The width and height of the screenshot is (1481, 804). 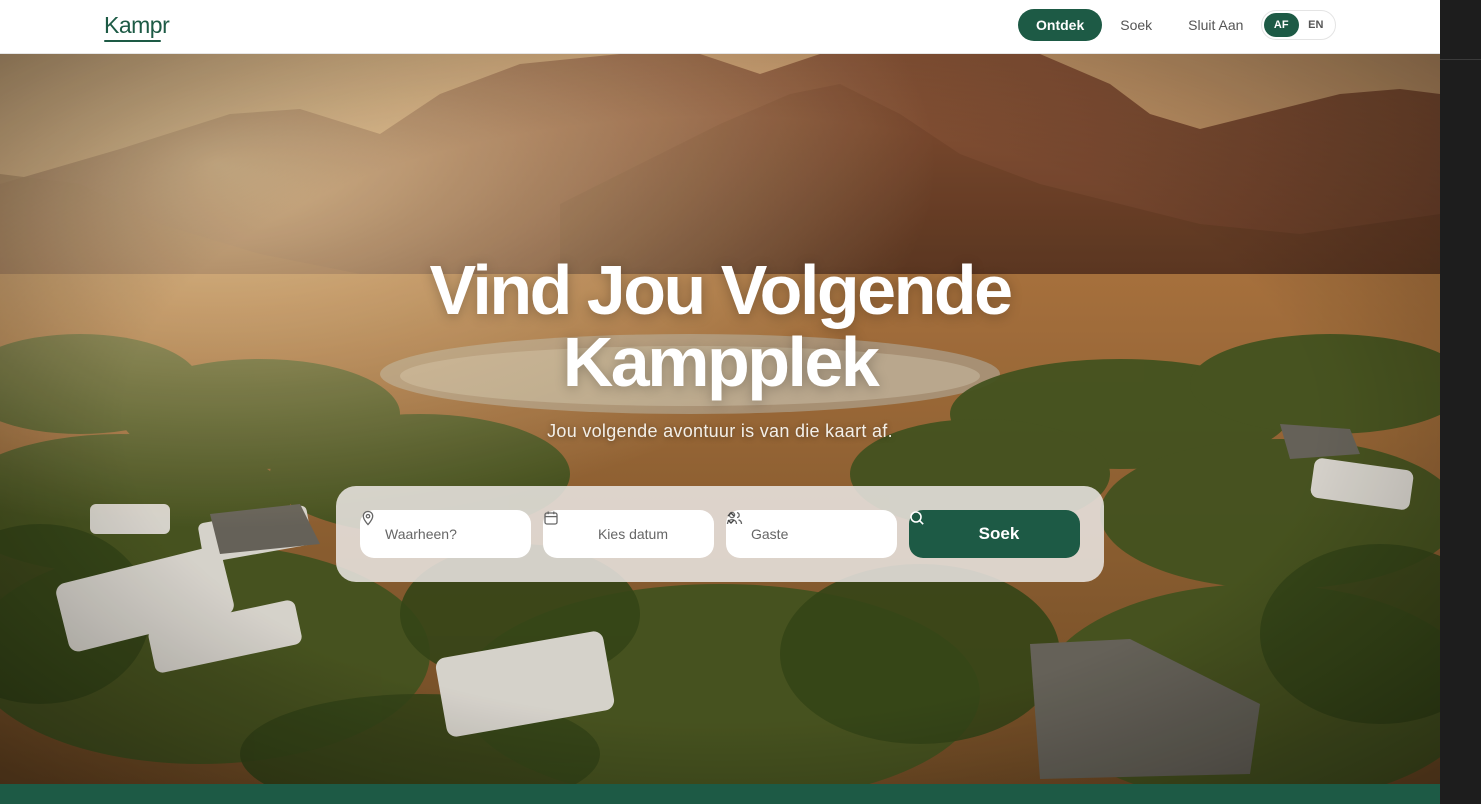 What do you see at coordinates (731, 518) in the screenshot?
I see `chevron-updown-icon` at bounding box center [731, 518].